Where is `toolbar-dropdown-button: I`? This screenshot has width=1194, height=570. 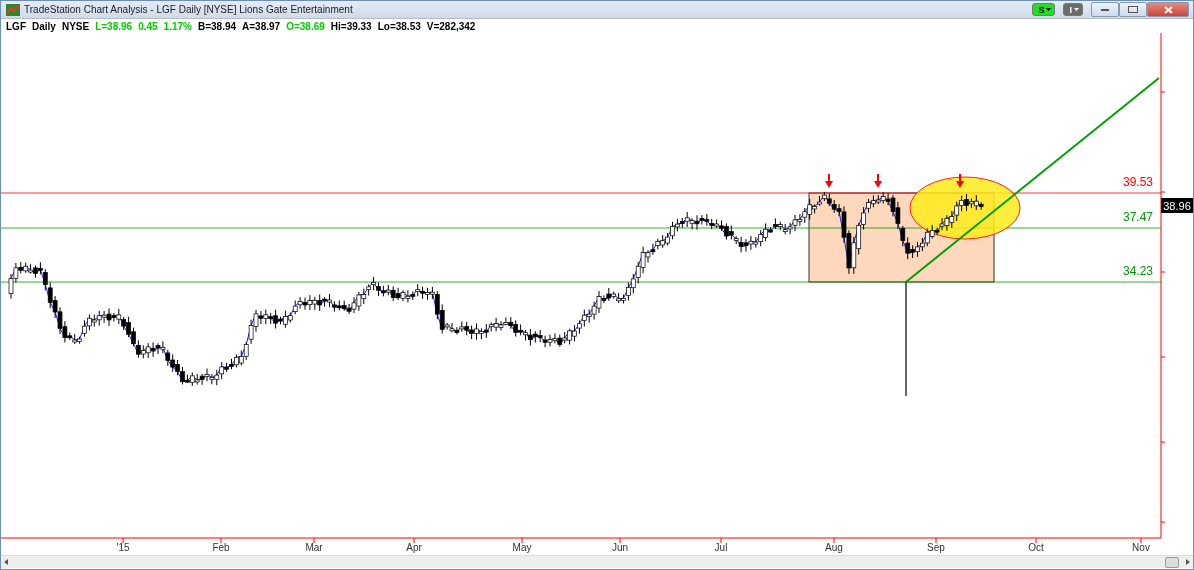 toolbar-dropdown-button: I is located at coordinates (1073, 9).